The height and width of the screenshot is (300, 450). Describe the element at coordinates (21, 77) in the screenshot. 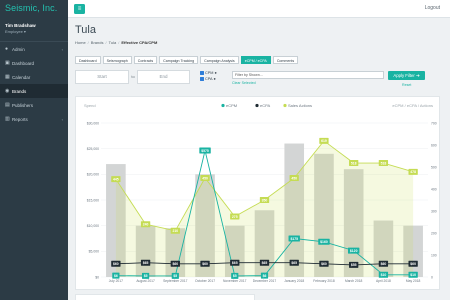

I see `sidebar-item-label: Calendar` at that location.